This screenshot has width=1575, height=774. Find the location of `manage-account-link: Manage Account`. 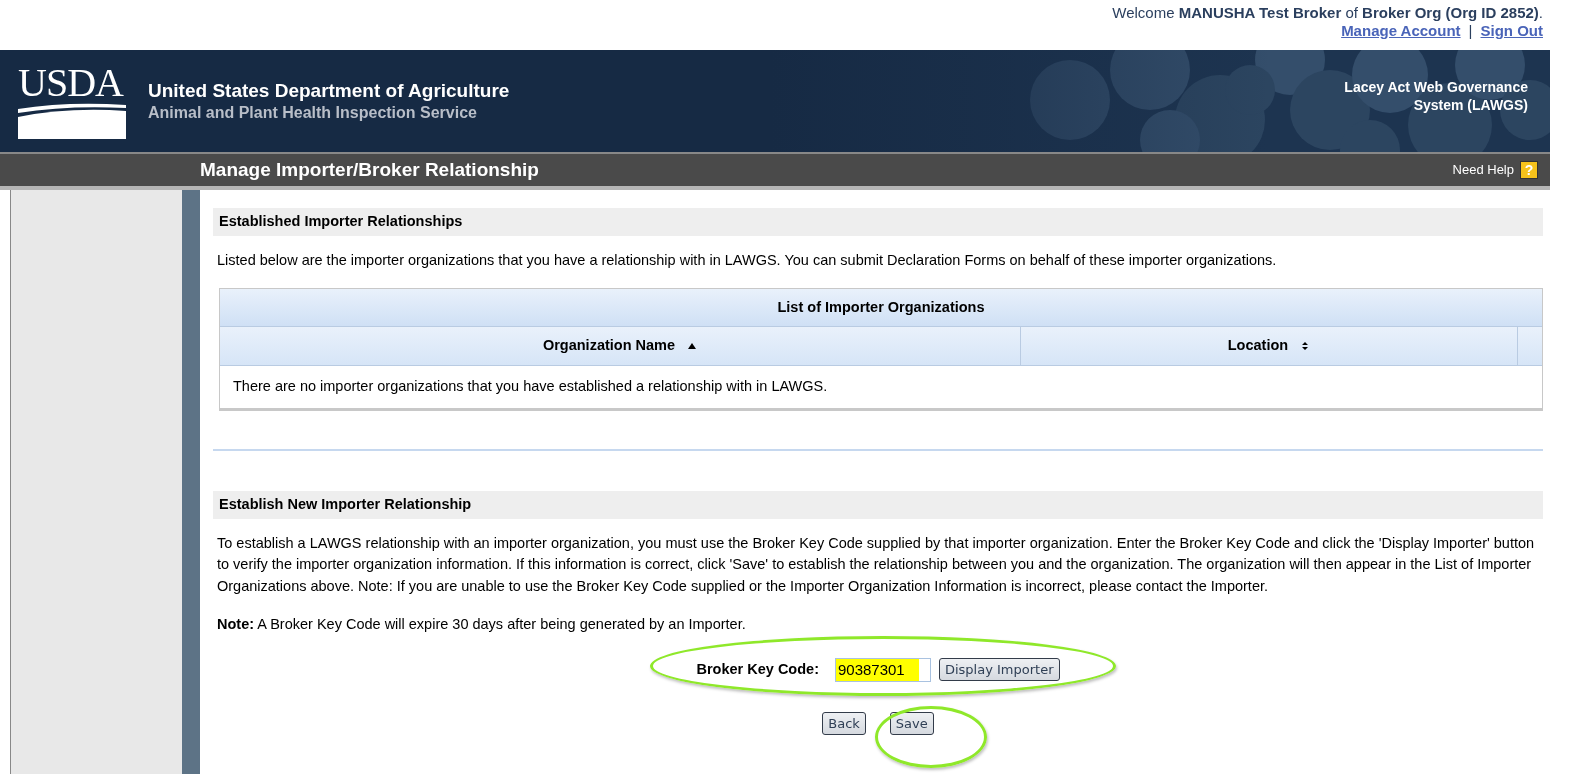

manage-account-link: Manage Account is located at coordinates (1401, 30).